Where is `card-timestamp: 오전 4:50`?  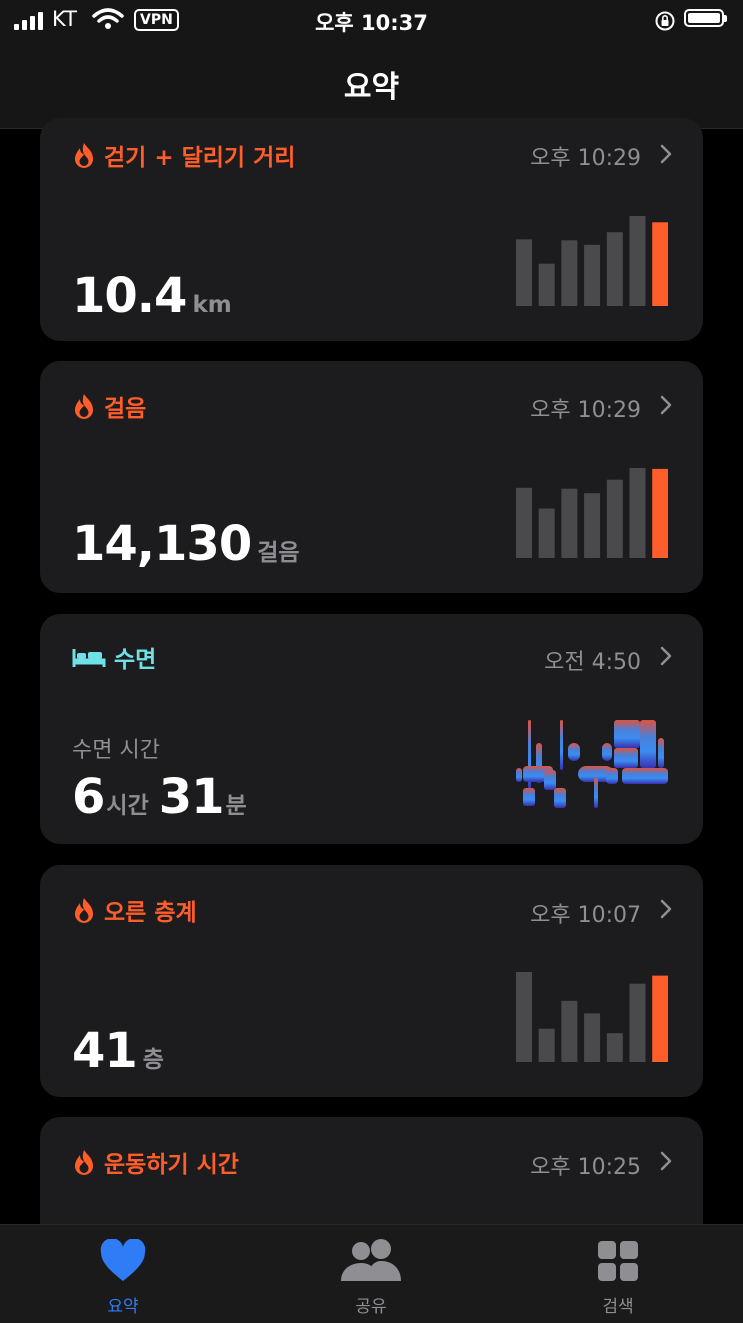
card-timestamp: 오전 4:50 is located at coordinates (592, 662).